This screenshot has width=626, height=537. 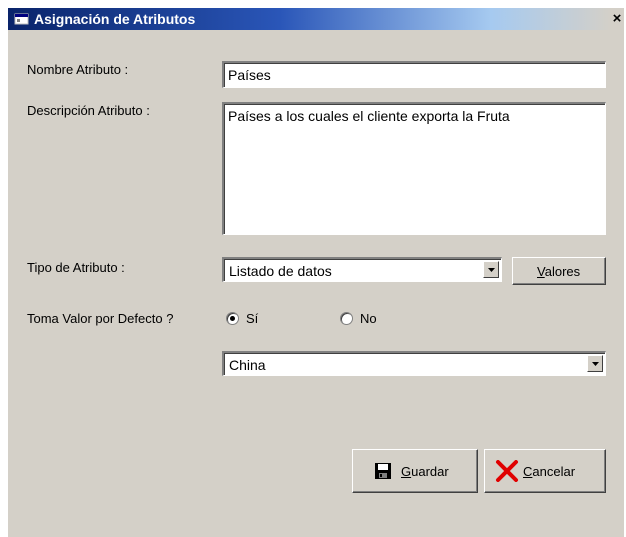 I want to click on radio-si-label: Sí, so click(x=252, y=318).